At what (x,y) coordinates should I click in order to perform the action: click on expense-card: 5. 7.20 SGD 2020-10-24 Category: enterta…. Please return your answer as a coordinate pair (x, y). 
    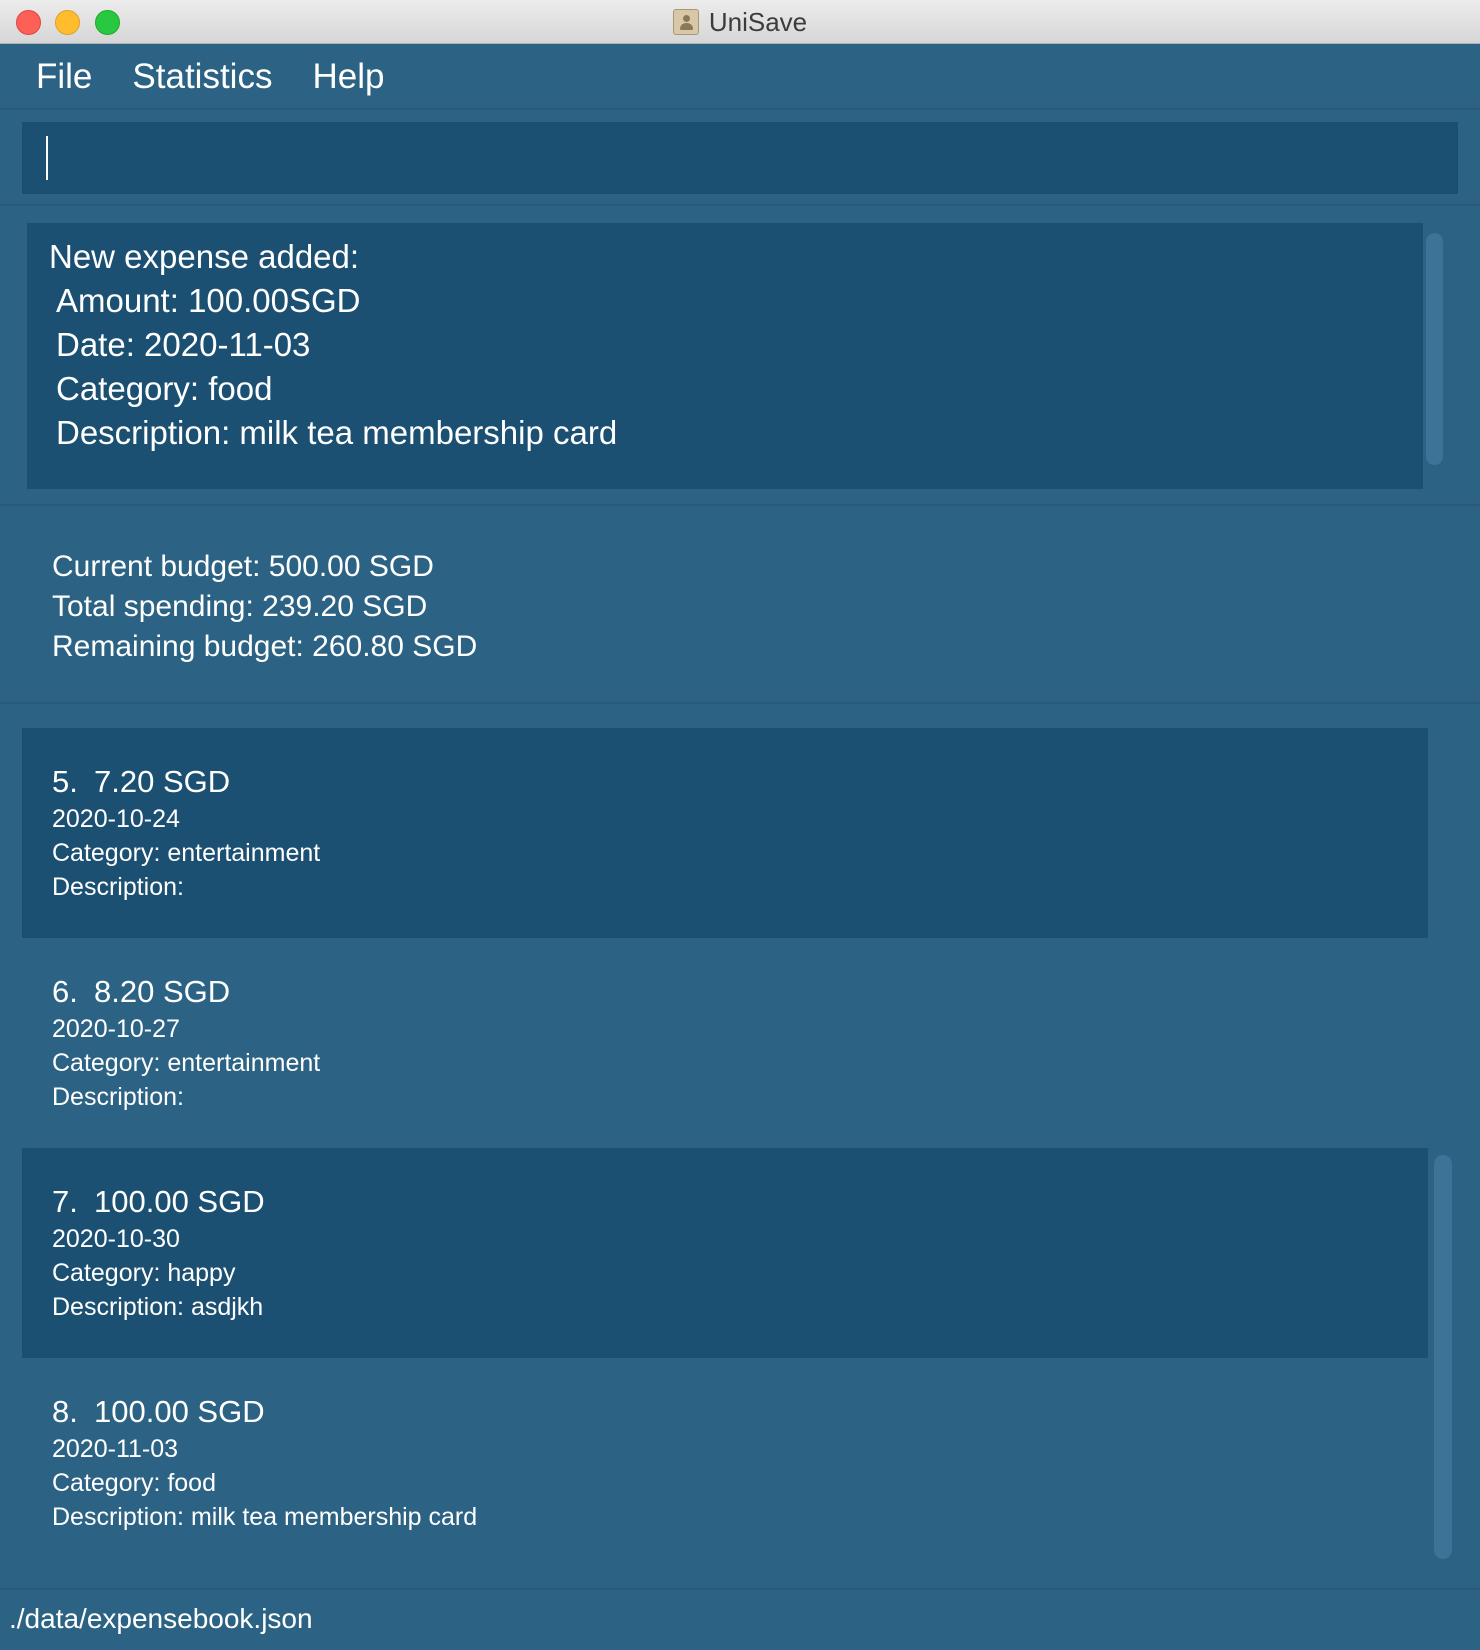
    Looking at the image, I should click on (725, 833).